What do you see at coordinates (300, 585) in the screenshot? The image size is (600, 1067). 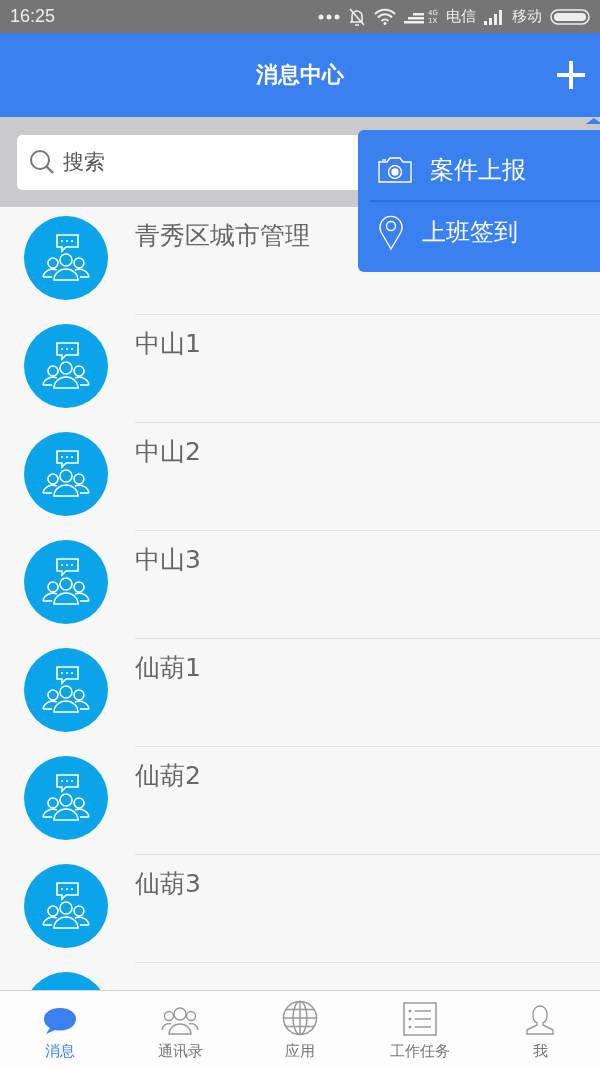 I see `conversation-item: 中山3` at bounding box center [300, 585].